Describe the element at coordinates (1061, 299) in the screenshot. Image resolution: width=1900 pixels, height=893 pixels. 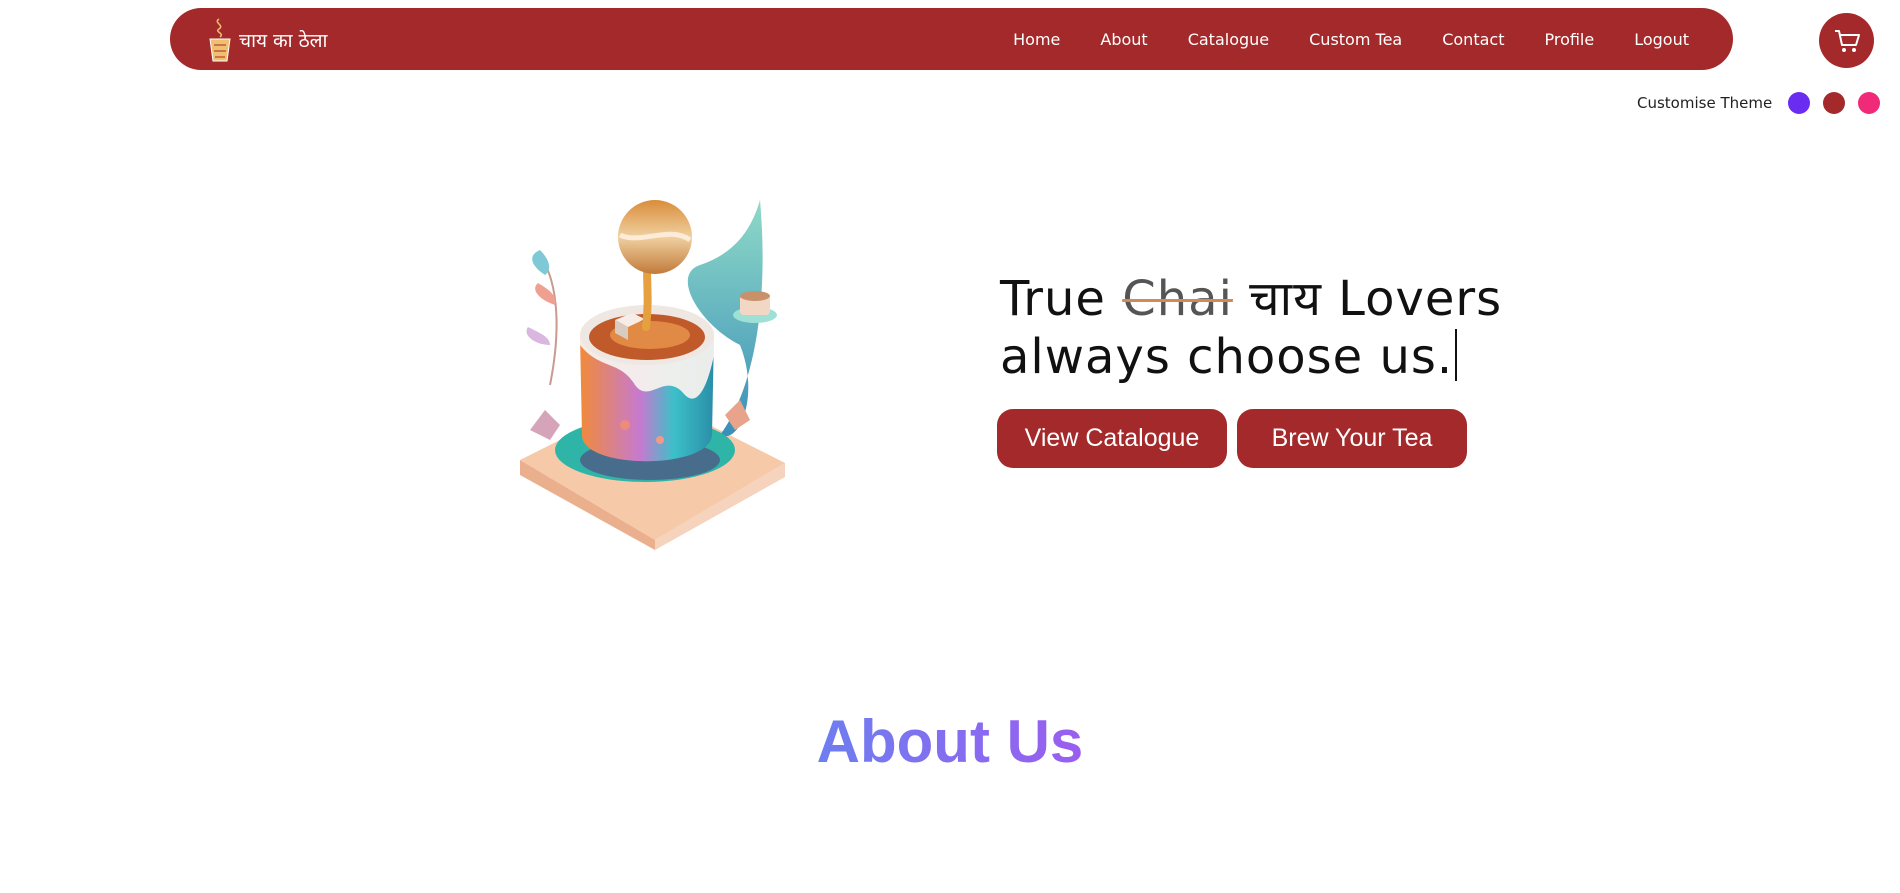
I see `hero-line1-a: True` at that location.